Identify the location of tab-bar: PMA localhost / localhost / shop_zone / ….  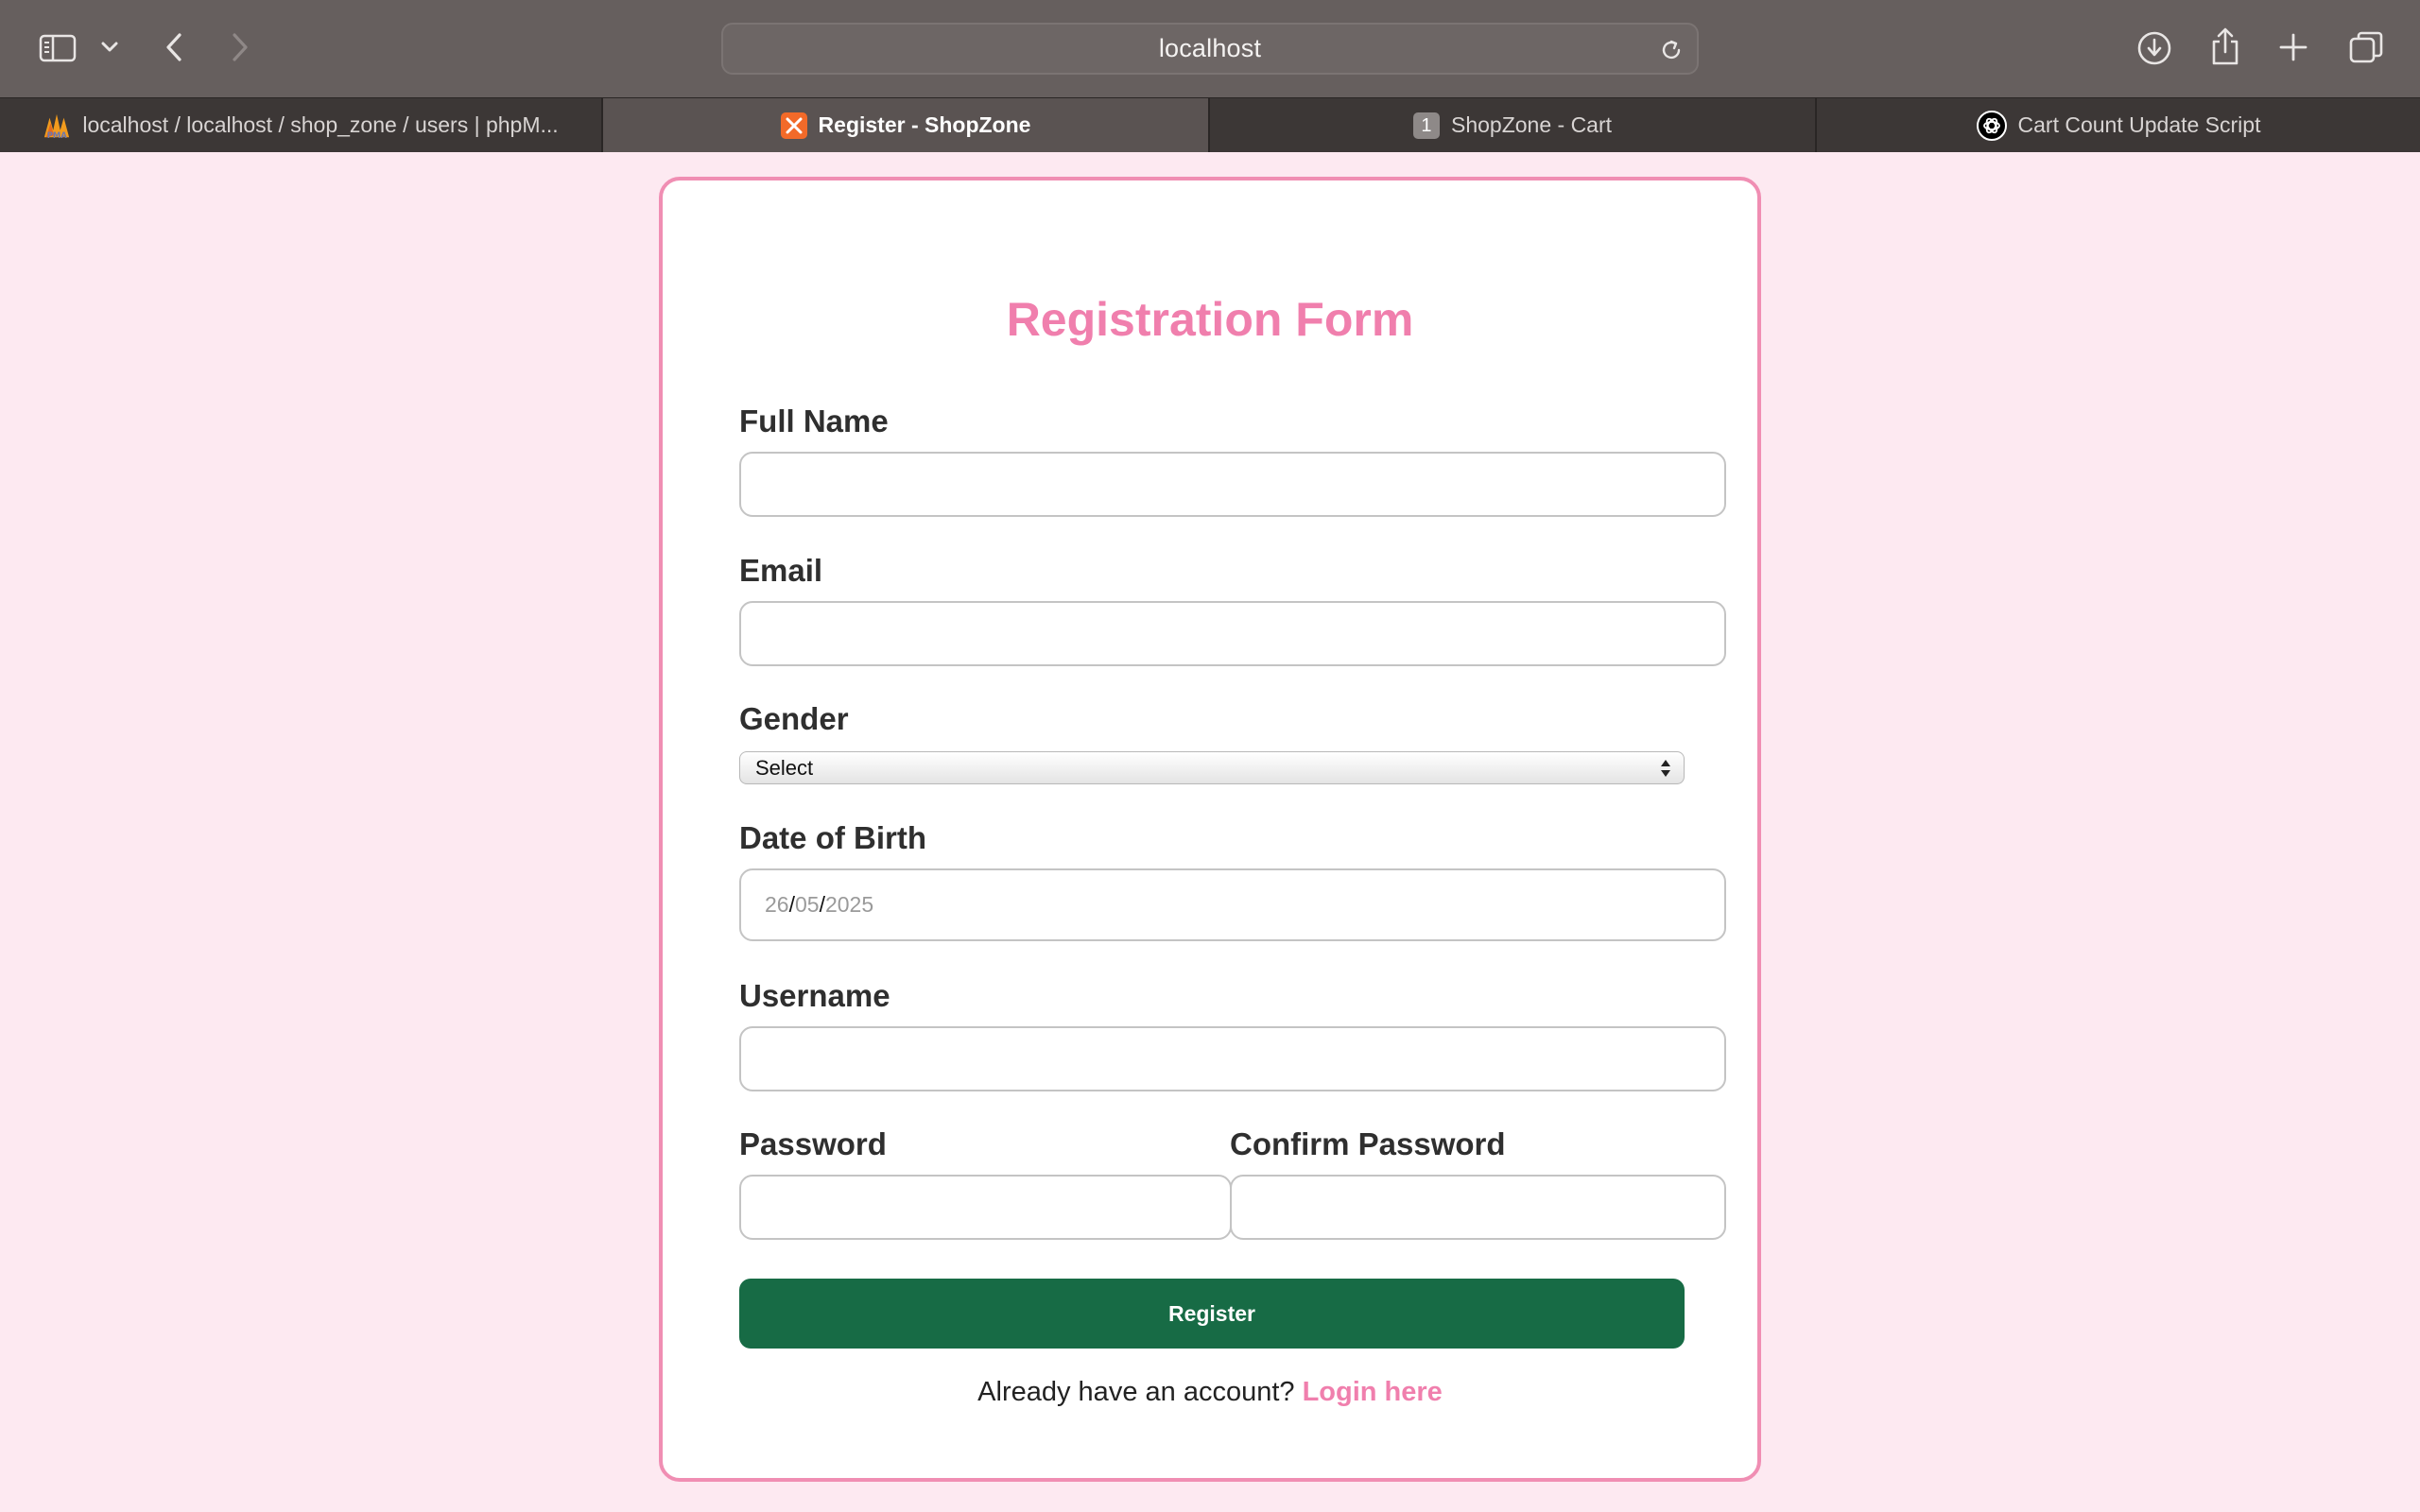
(1210, 124).